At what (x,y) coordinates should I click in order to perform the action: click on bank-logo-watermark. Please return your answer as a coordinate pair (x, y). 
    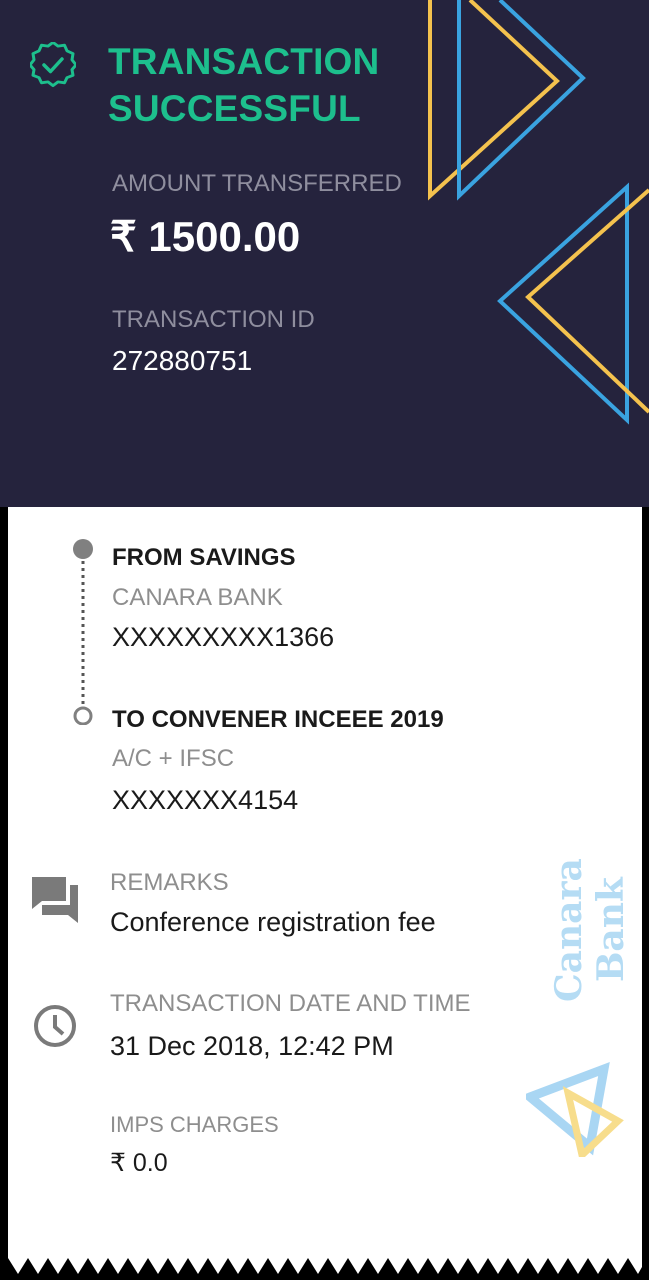
    Looking at the image, I should click on (575, 1109).